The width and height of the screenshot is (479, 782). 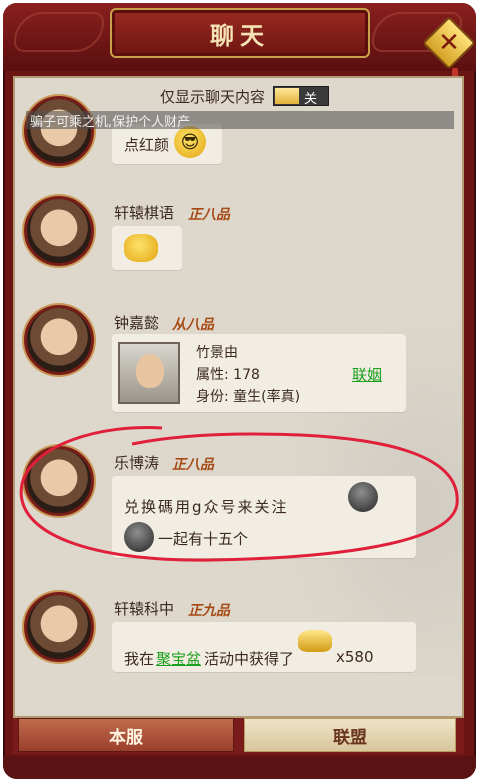 What do you see at coordinates (449, 43) in the screenshot?
I see `close-icon: ✕` at bounding box center [449, 43].